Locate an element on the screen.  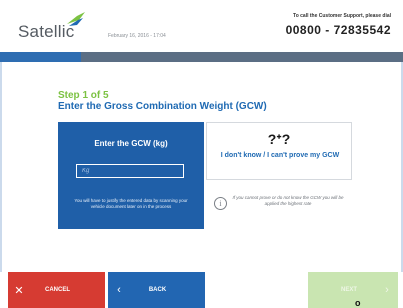
unknown-gcw-label: I don't know / I can't prove my GCW is located at coordinates (280, 155).